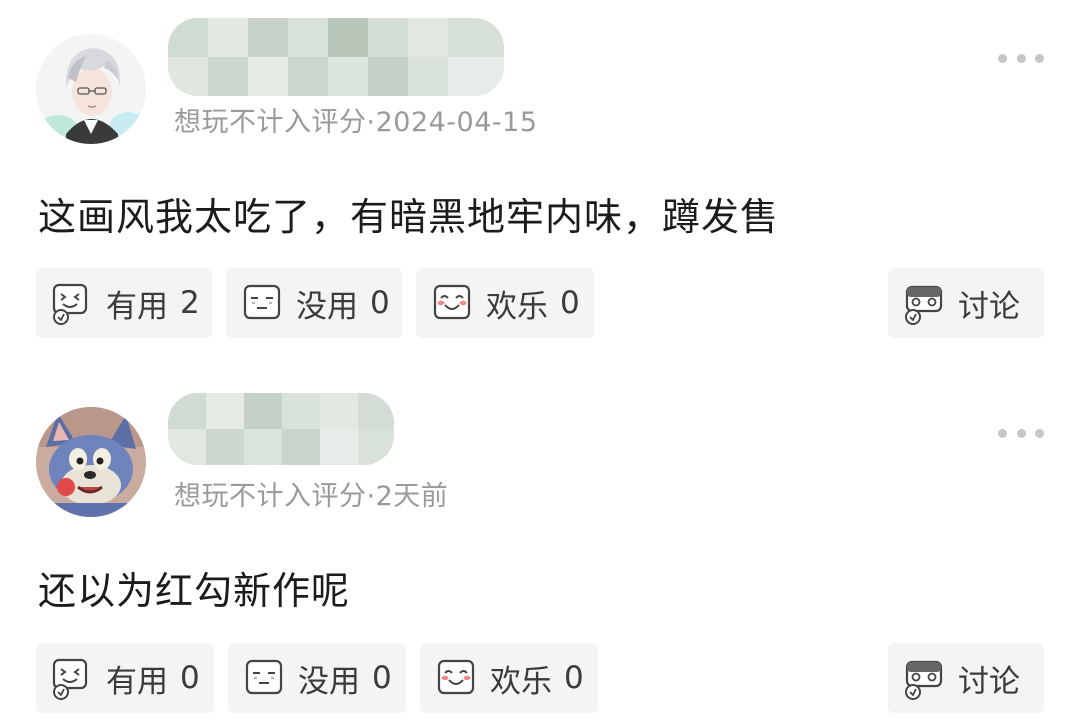  What do you see at coordinates (924, 680) in the screenshot?
I see `discuss-icon` at bounding box center [924, 680].